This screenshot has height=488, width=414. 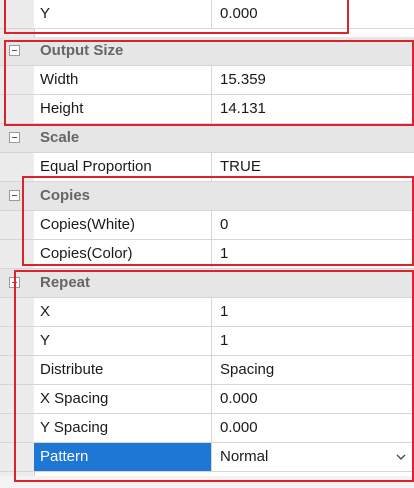 I want to click on property-label: X, so click(x=123, y=312).